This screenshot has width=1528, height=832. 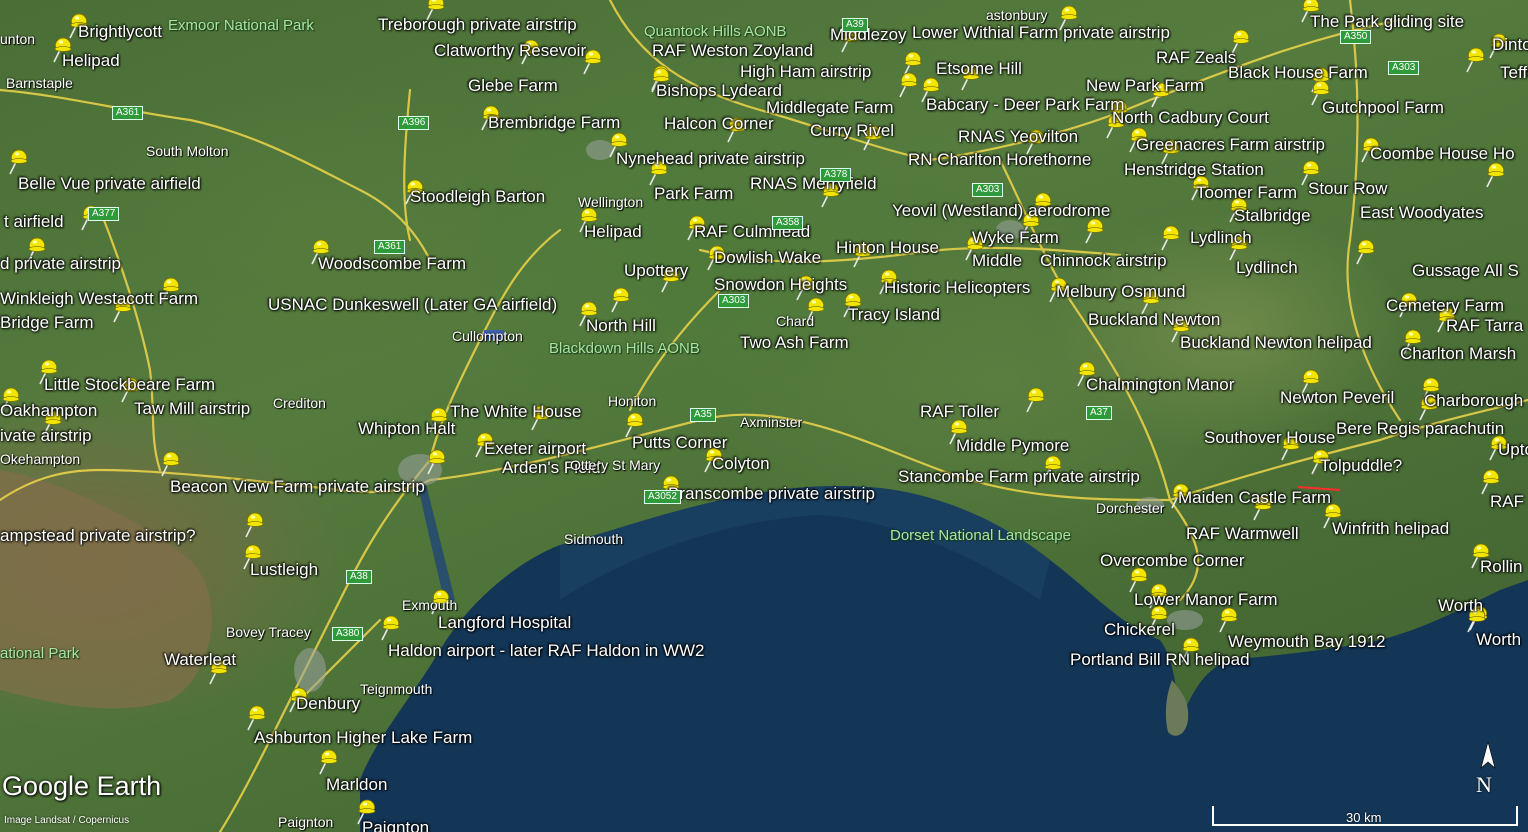 I want to click on placemark-label: Newton Peveril, so click(x=1337, y=397).